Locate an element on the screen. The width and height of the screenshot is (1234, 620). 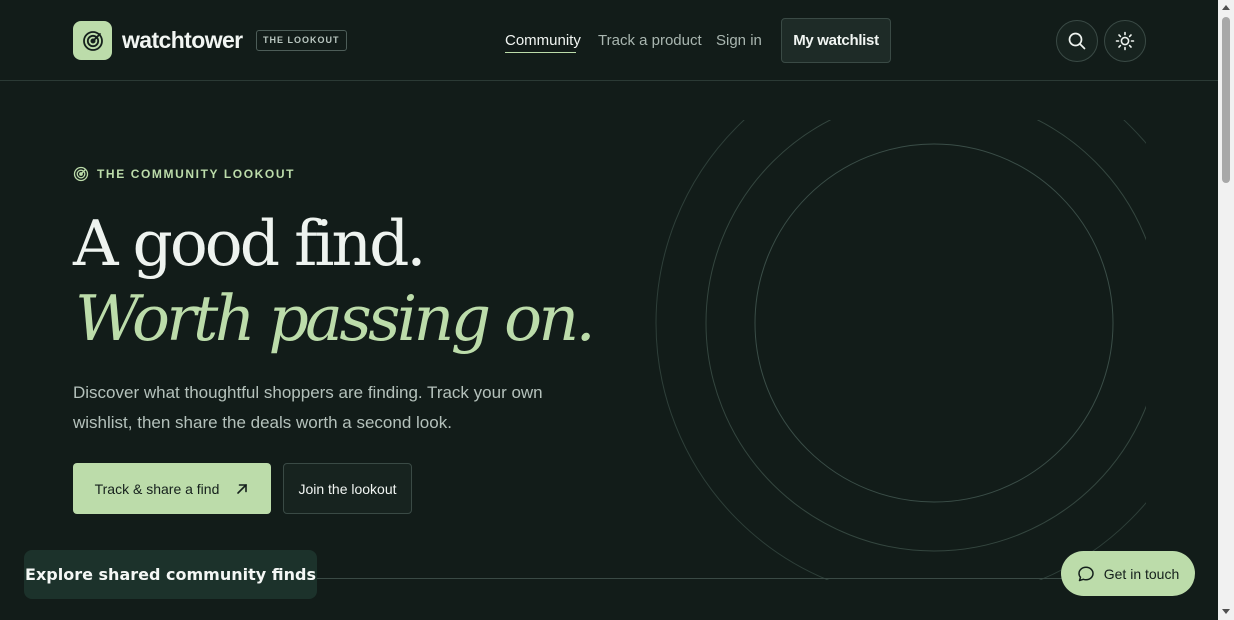
brand-tag-badge: THE LOOKOUT is located at coordinates (301, 40).